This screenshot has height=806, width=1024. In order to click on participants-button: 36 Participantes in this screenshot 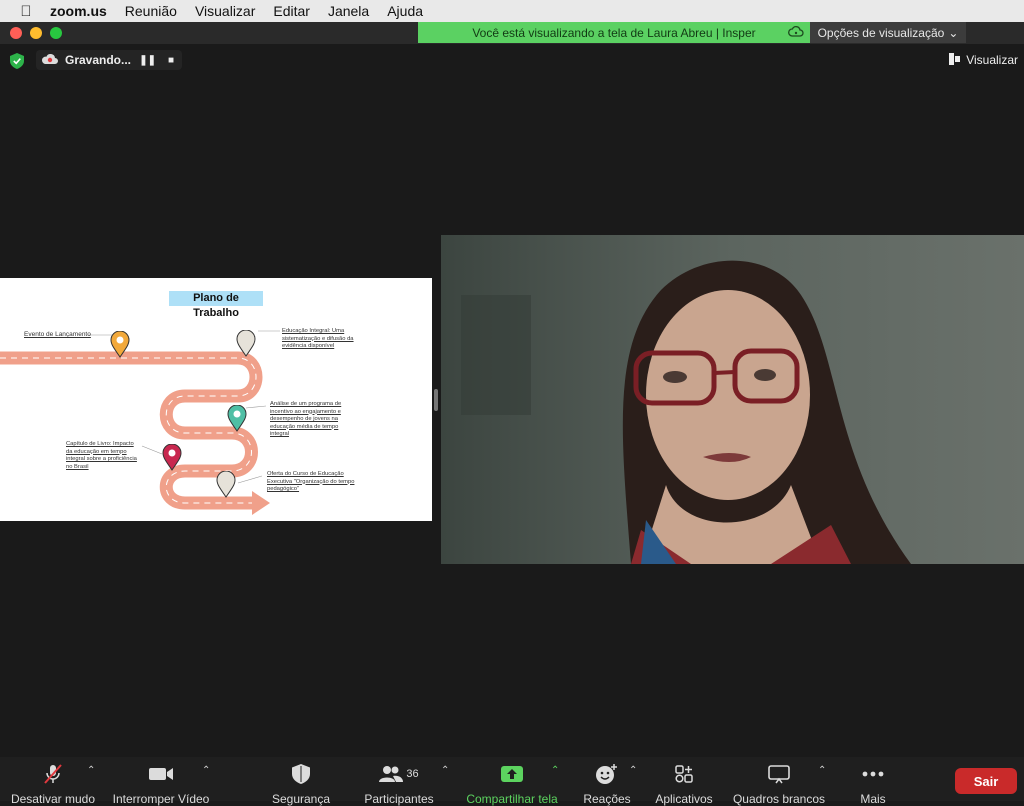, I will do `click(399, 781)`.